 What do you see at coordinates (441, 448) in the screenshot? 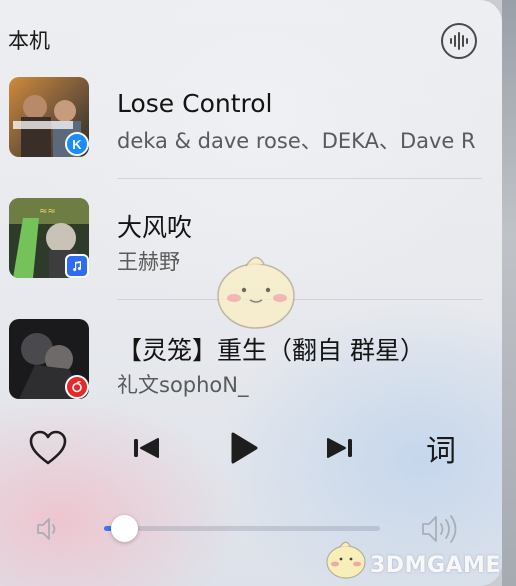
I see `lyrics-button: 词` at bounding box center [441, 448].